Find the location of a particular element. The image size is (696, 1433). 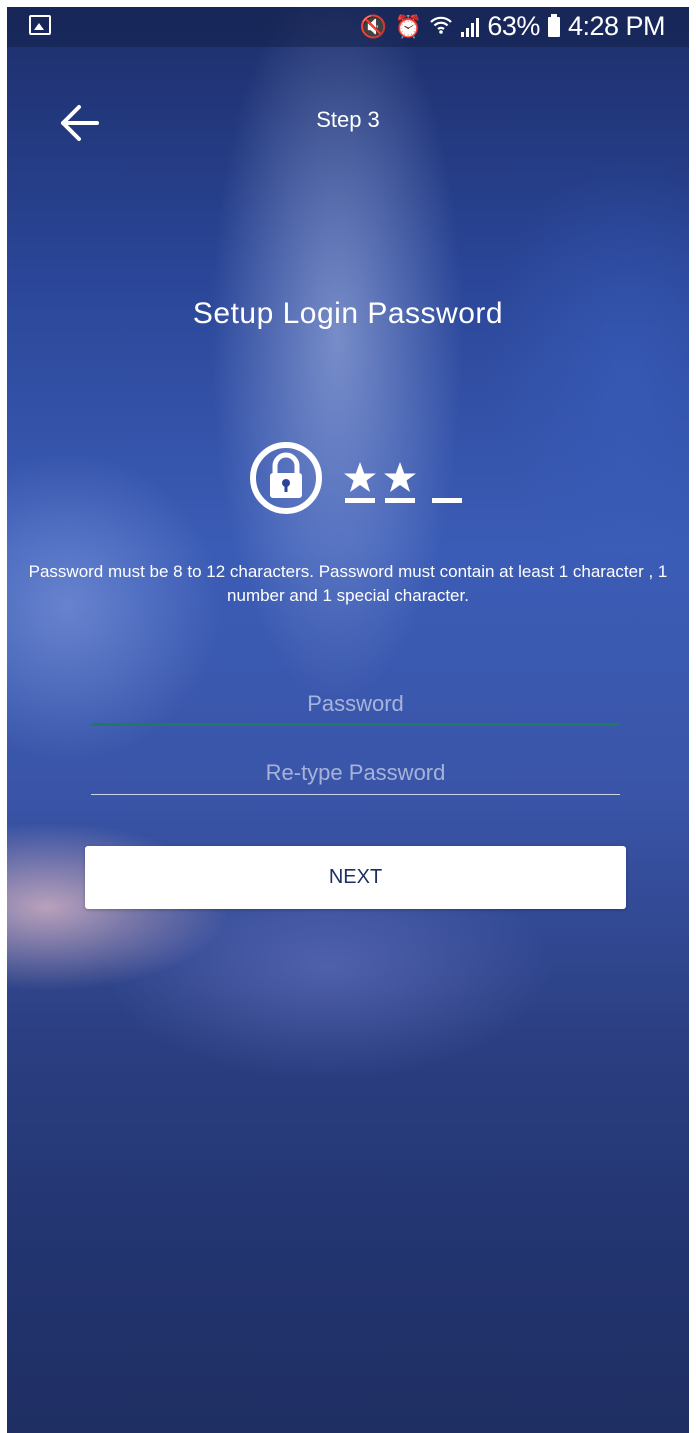

page-title: Setup Login Password is located at coordinates (348, 313).